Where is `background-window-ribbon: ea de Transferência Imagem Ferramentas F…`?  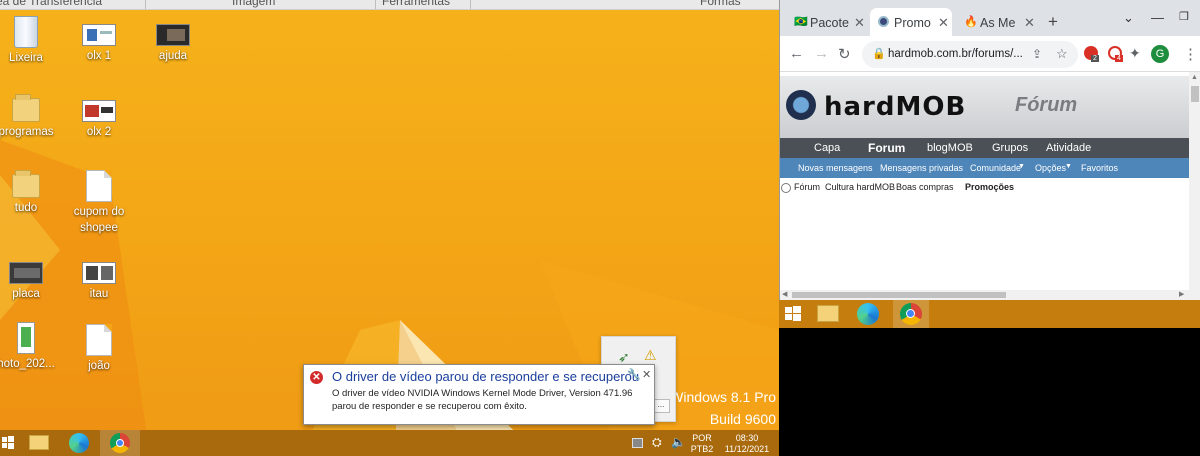
background-window-ribbon: ea de Transferência Imagem Ferramentas F… is located at coordinates (389, 5).